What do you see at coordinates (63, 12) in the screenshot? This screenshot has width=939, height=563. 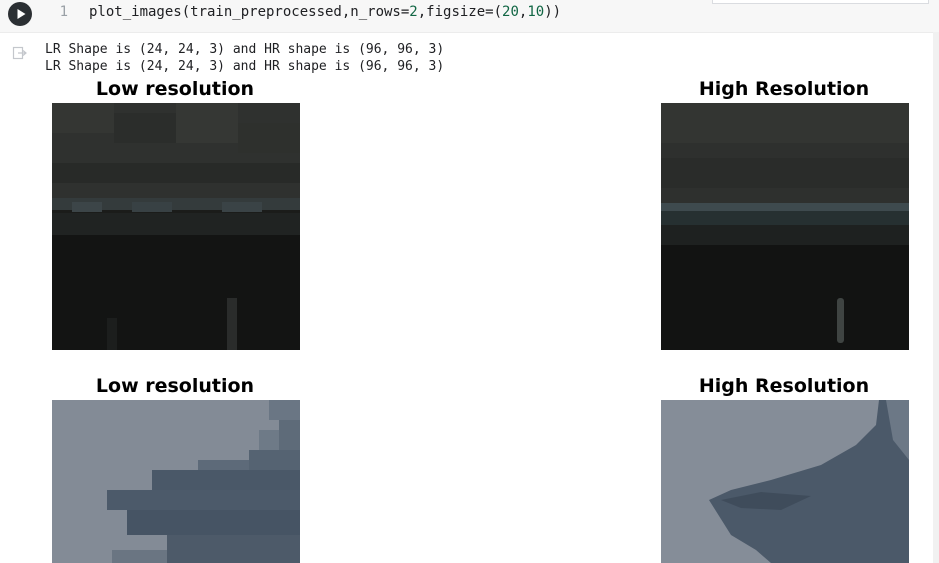 I see `line-number: 1` at bounding box center [63, 12].